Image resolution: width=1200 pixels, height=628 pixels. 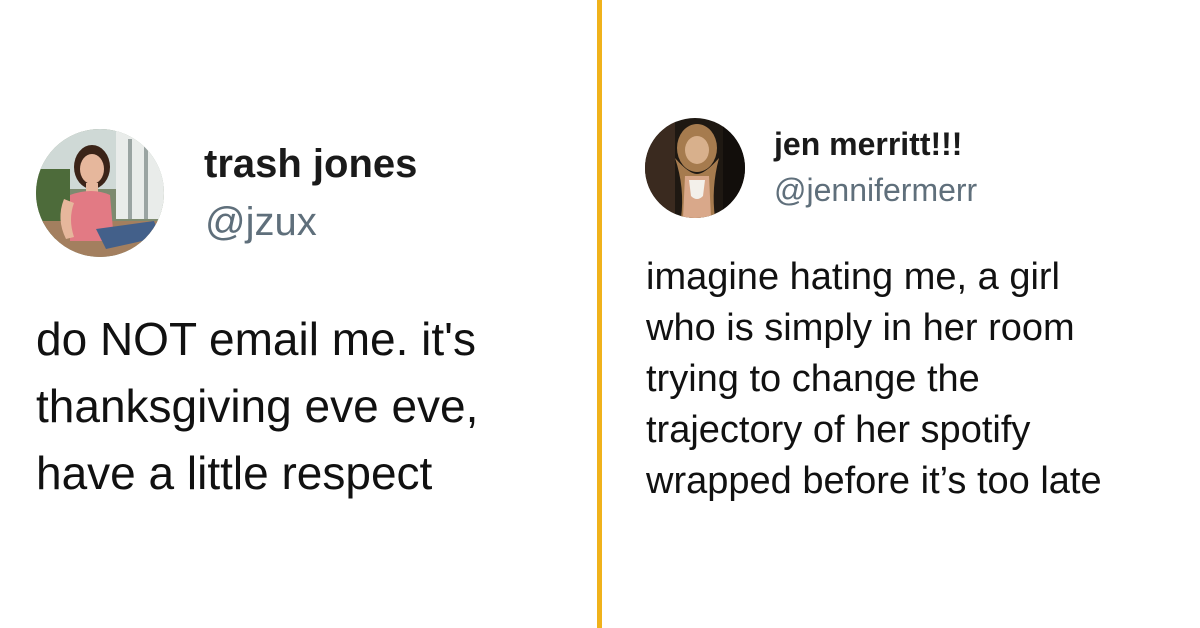 What do you see at coordinates (261, 222) in the screenshot?
I see `user-handle: @jzux` at bounding box center [261, 222].